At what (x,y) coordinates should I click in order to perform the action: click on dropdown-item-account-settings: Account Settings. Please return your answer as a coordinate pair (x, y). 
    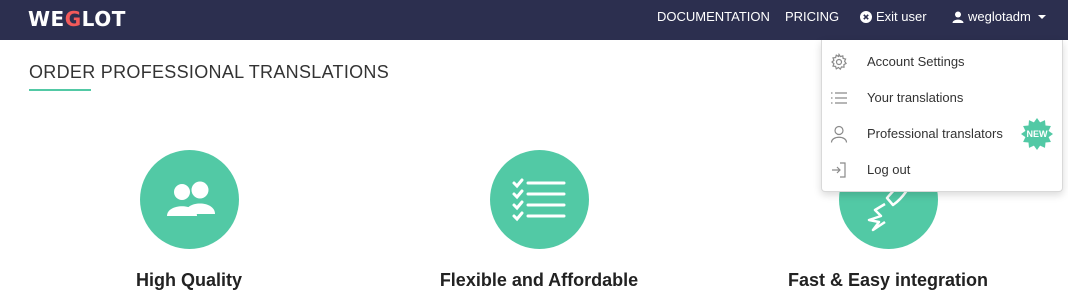
    Looking at the image, I should click on (942, 62).